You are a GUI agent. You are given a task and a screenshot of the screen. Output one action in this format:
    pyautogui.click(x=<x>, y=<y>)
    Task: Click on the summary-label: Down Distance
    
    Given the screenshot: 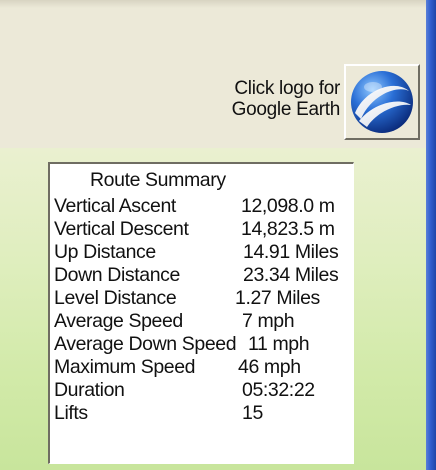 What is the action you would take?
    pyautogui.click(x=117, y=275)
    